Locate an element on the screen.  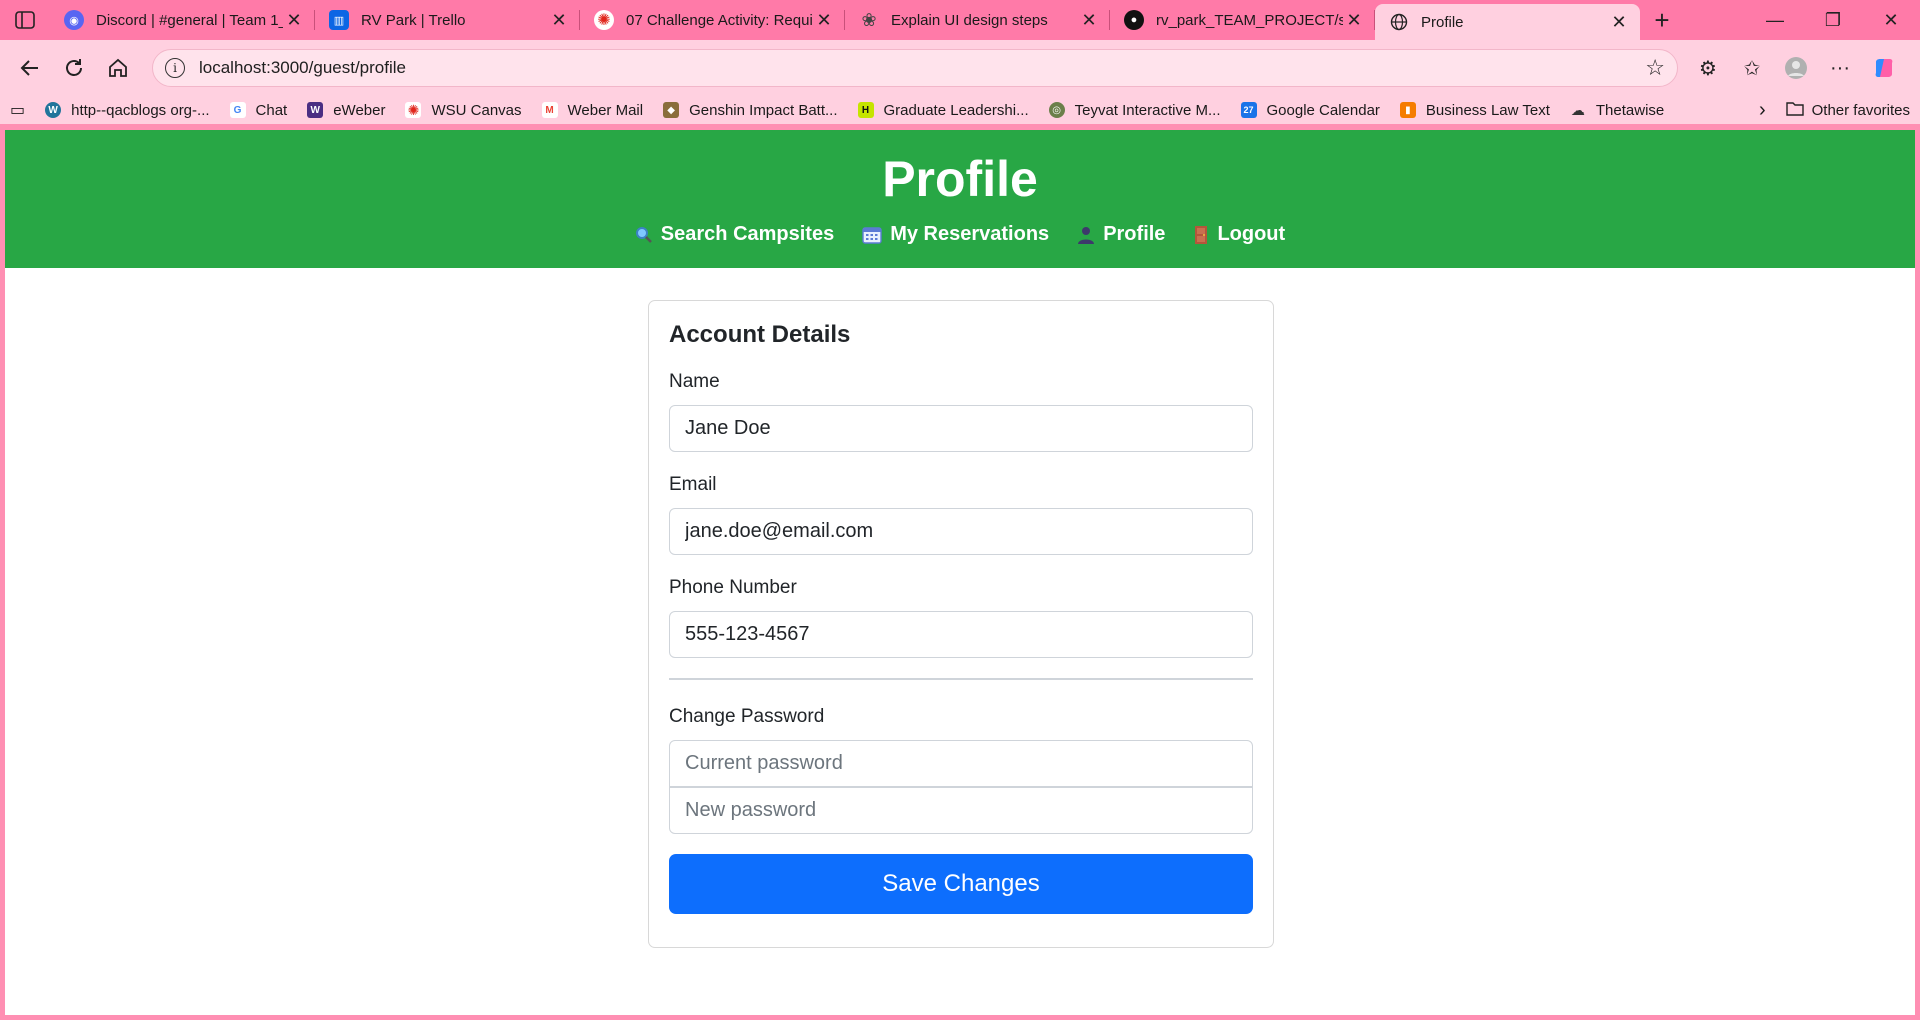
site-info-icon: i is located at coordinates (175, 68).